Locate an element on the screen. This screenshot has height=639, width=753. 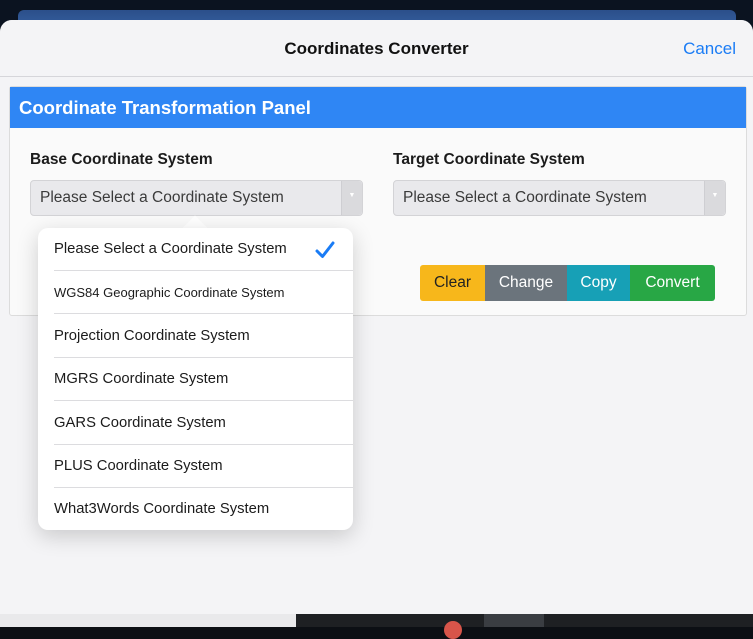
page-title: Coordinates Converter is located at coordinates (376, 48).